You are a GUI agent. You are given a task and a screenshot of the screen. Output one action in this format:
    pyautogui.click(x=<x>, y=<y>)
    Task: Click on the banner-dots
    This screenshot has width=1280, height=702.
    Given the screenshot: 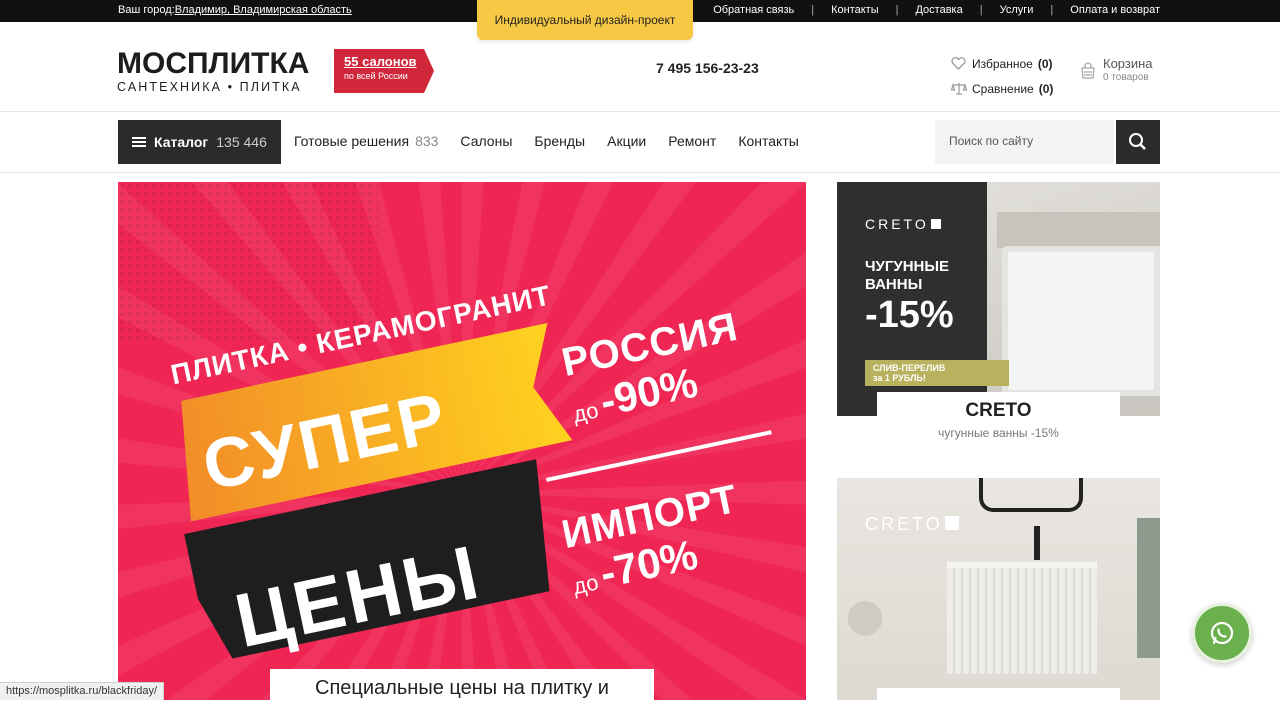 What is the action you would take?
    pyautogui.click(x=248, y=262)
    